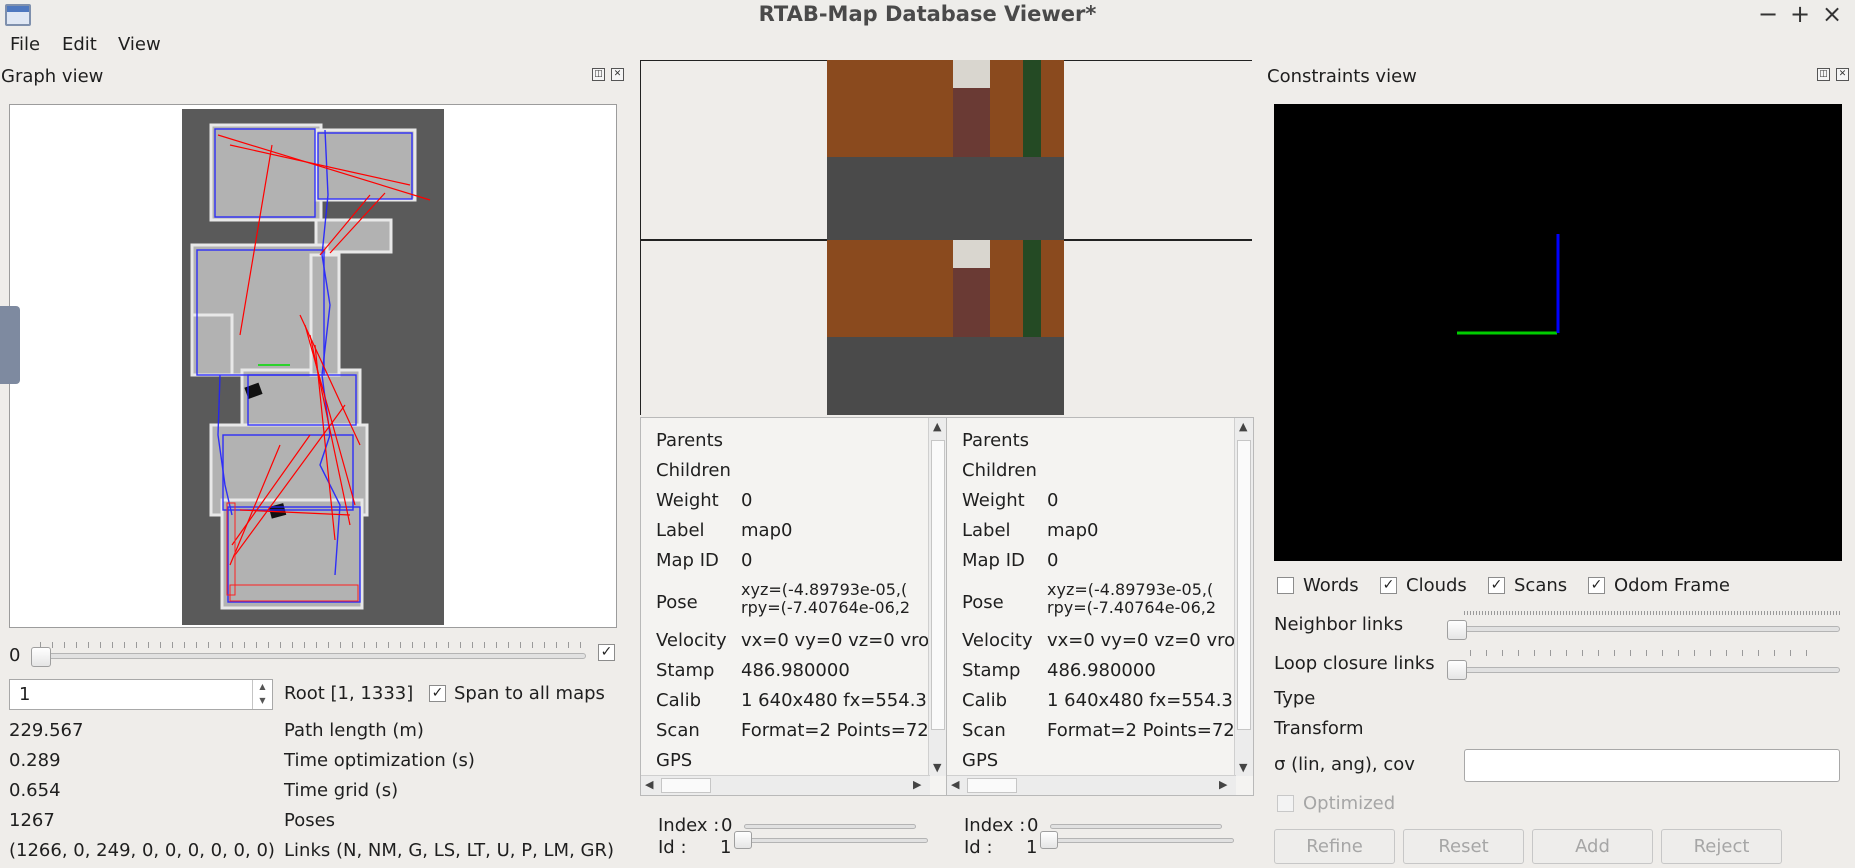 This screenshot has height=868, width=1855. I want to click on odom-frame-checkbox: ✓, so click(1596, 585).